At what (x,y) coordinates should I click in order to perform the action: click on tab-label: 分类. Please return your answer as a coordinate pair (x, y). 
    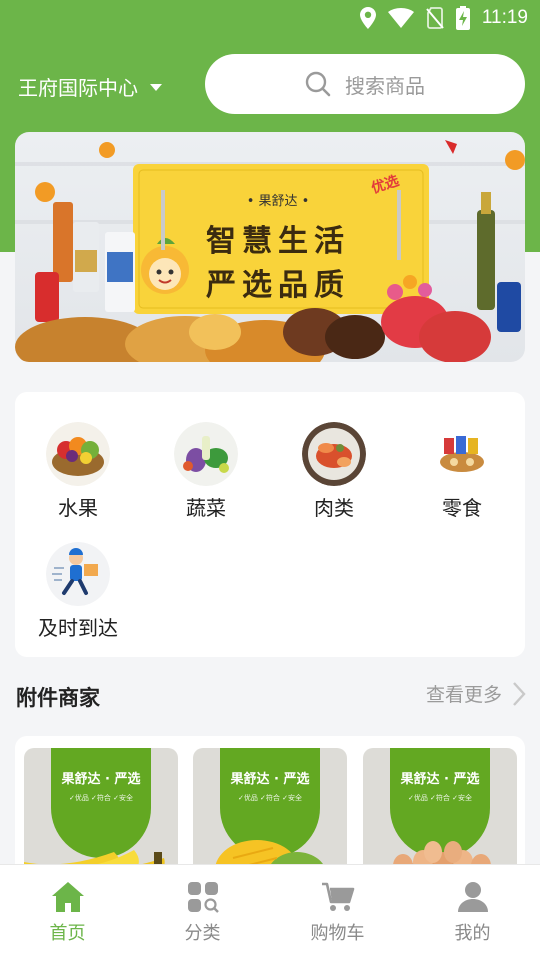
    Looking at the image, I should click on (202, 933).